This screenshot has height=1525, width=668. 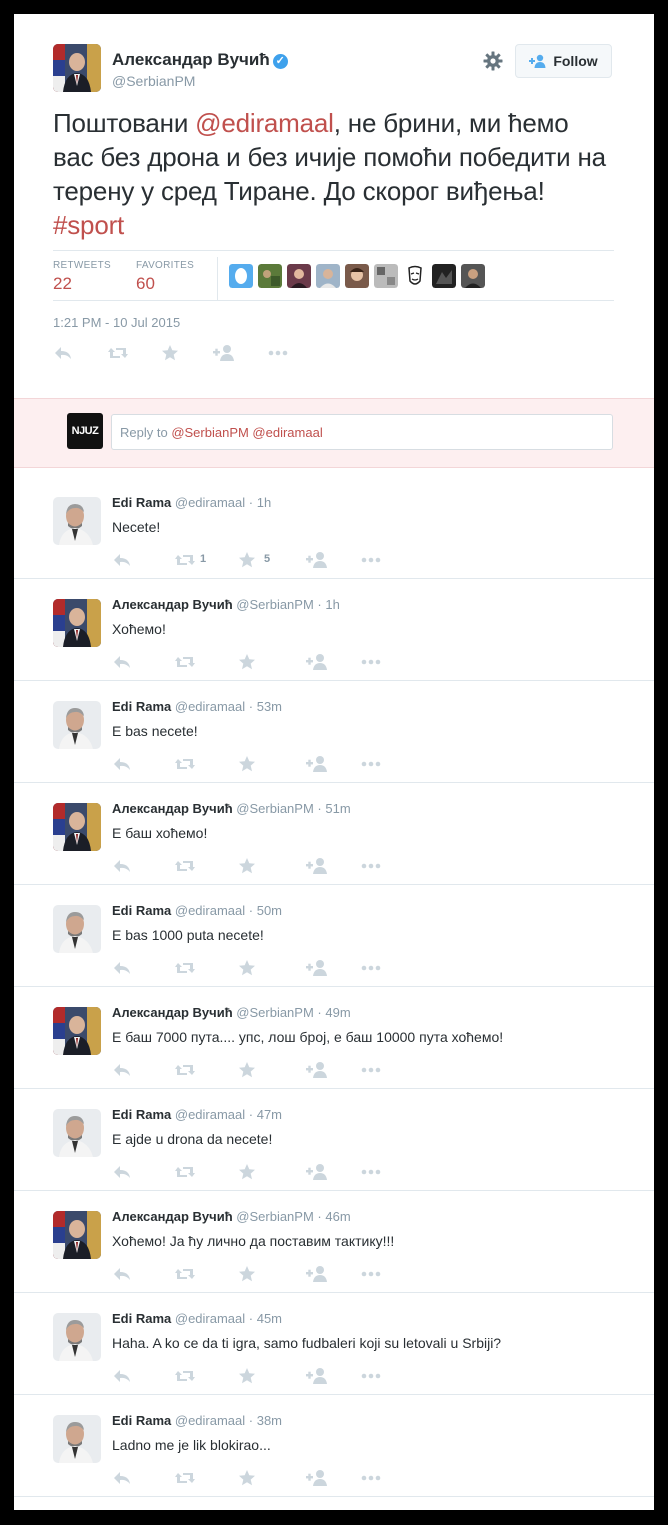 What do you see at coordinates (200, 60) in the screenshot?
I see `author-name: Александар Вучић ✓` at bounding box center [200, 60].